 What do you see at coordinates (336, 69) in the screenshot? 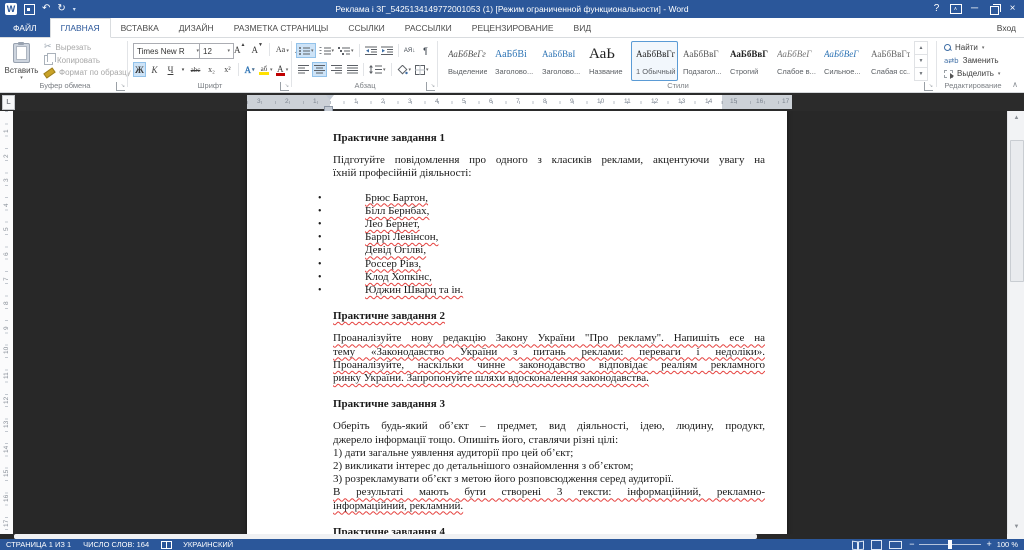
I see `align-right-button` at bounding box center [336, 69].